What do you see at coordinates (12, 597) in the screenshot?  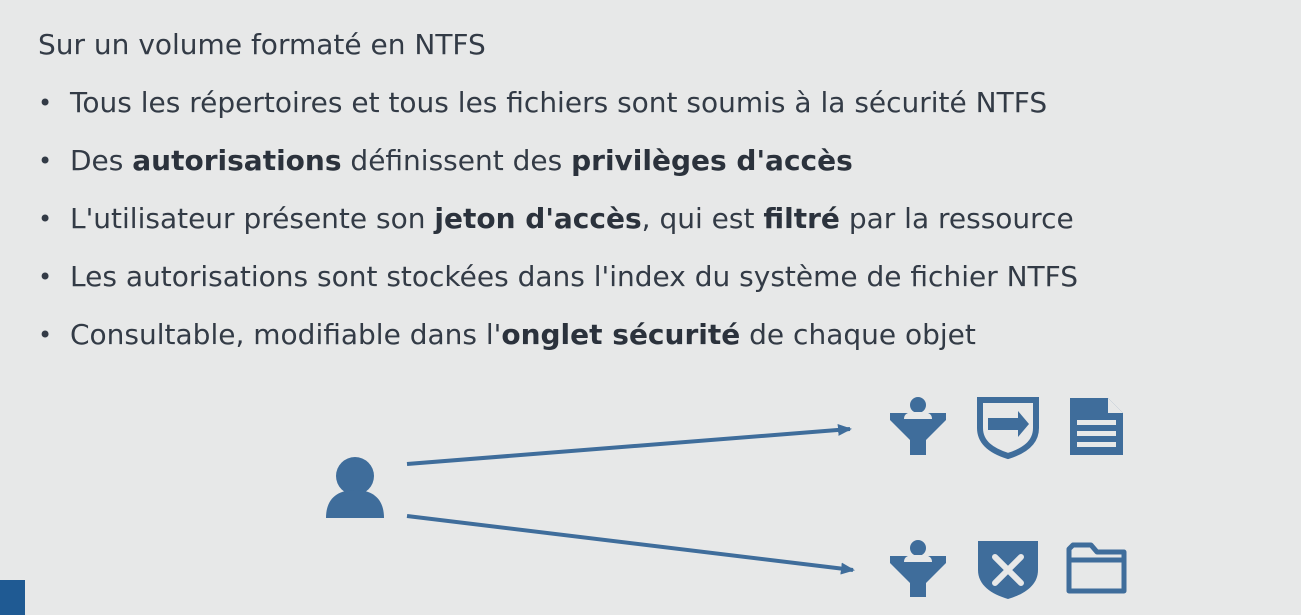 I see `slide-corner-accent` at bounding box center [12, 597].